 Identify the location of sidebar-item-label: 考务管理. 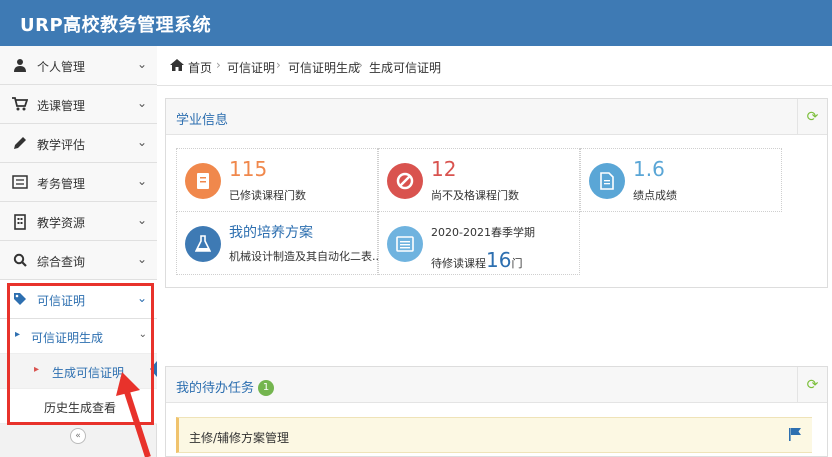
(61, 184).